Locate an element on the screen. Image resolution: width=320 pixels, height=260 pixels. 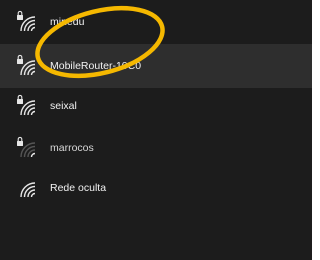
network-name: seixal is located at coordinates (63, 106).